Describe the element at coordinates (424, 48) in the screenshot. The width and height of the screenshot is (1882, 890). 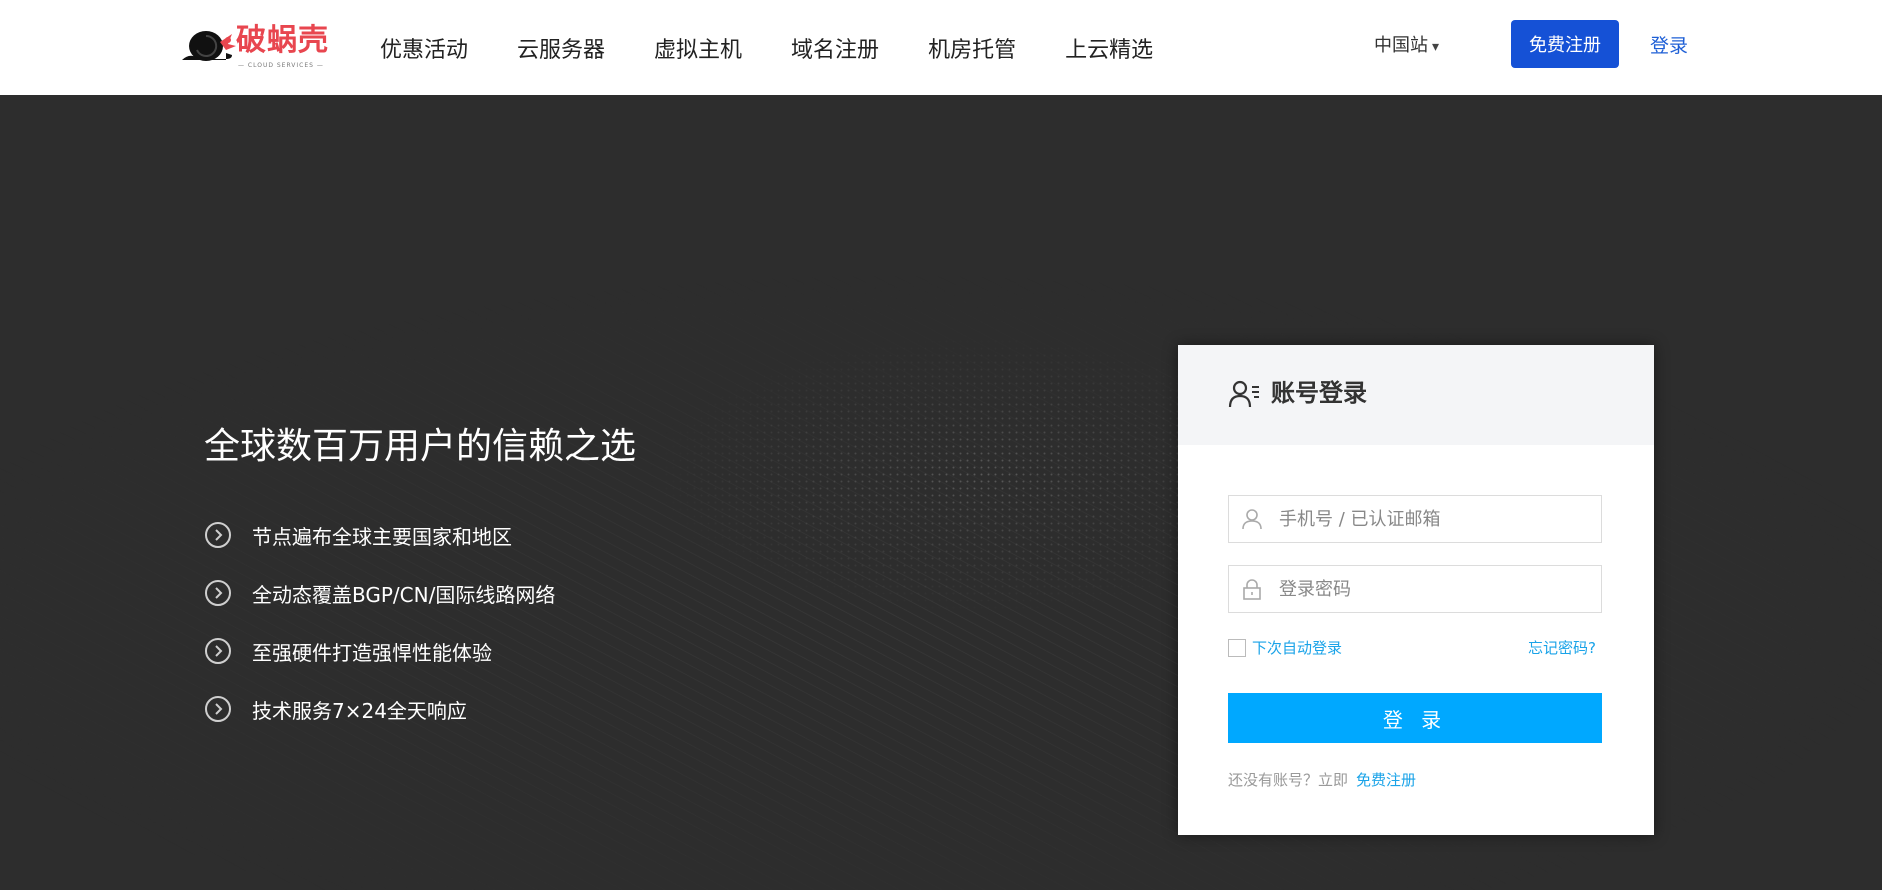
I see `nav-item-promotions: 优惠活动` at that location.